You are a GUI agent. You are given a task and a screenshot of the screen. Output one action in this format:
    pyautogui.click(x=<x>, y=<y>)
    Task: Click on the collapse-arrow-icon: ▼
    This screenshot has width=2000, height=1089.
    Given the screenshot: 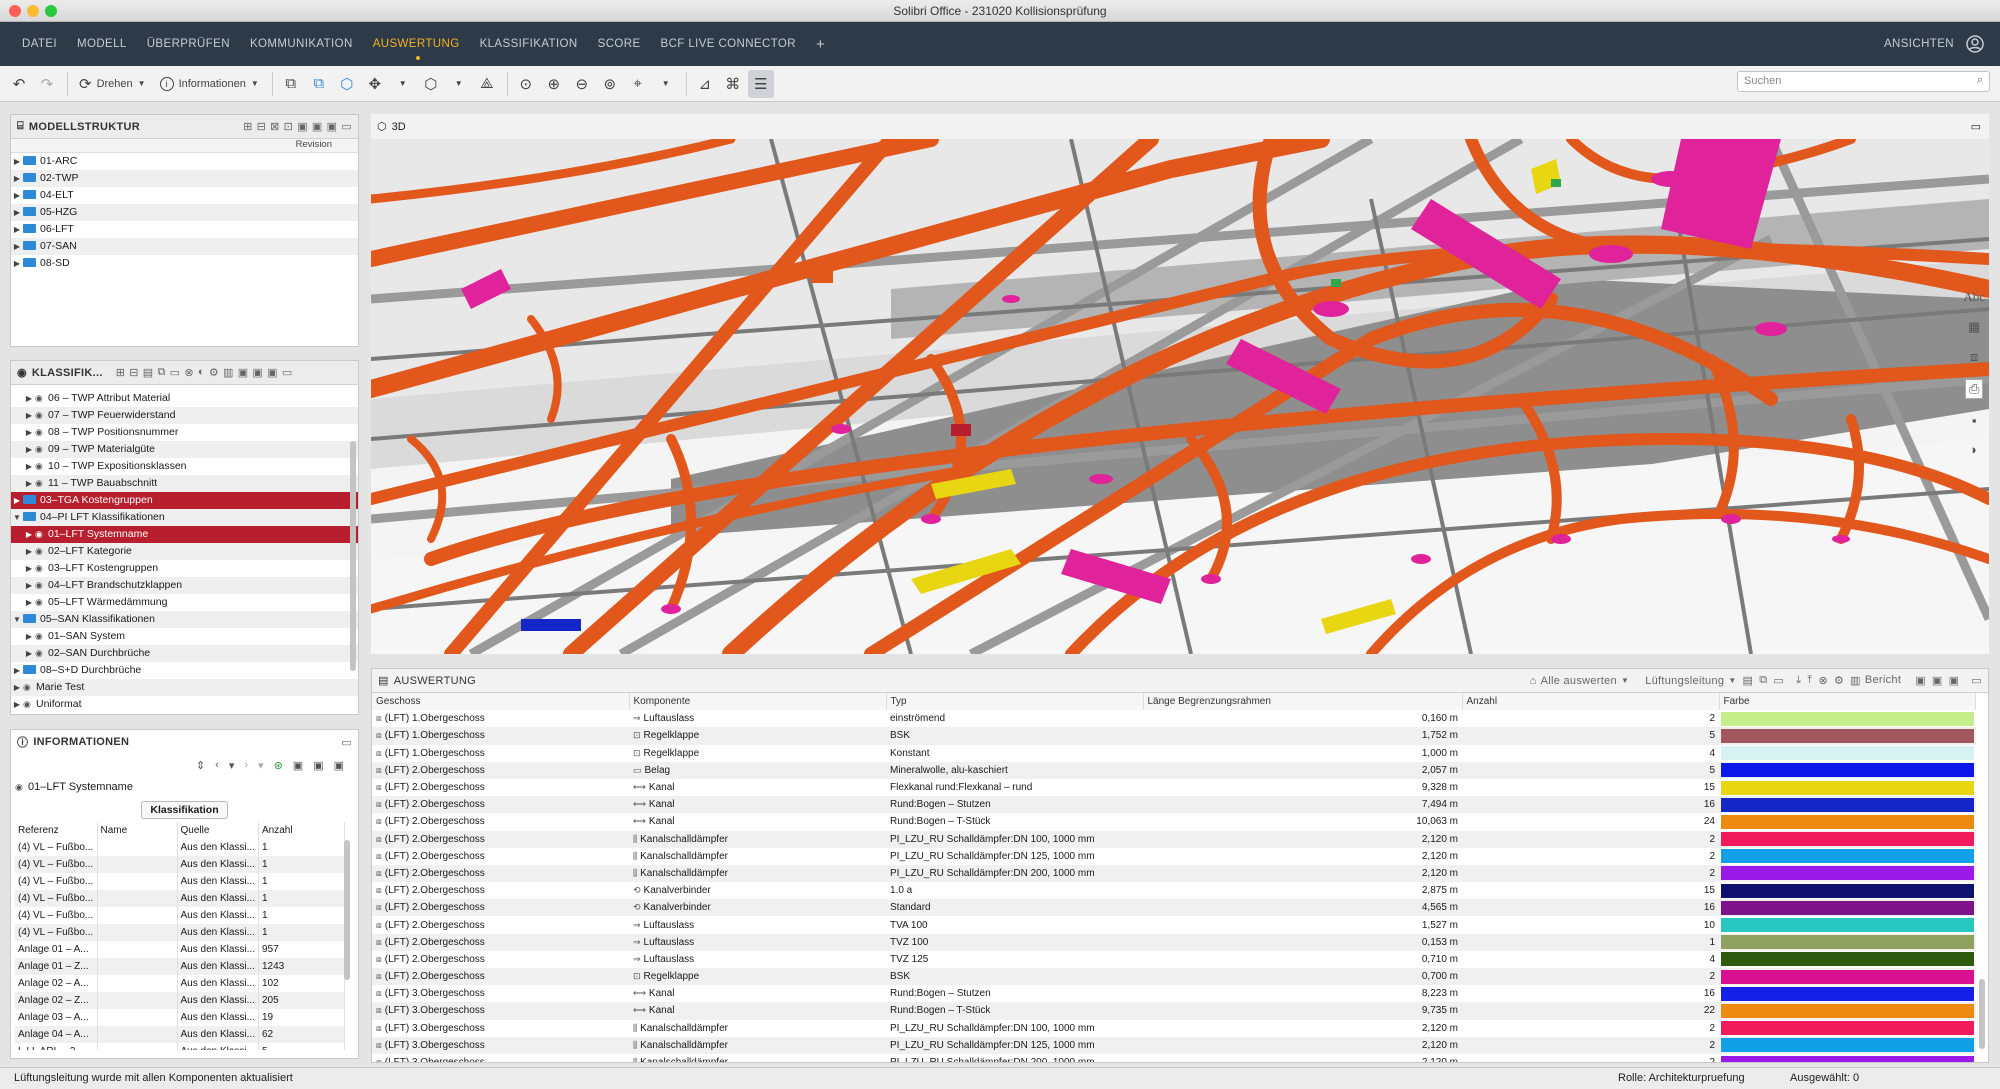 What is the action you would take?
    pyautogui.click(x=17, y=517)
    